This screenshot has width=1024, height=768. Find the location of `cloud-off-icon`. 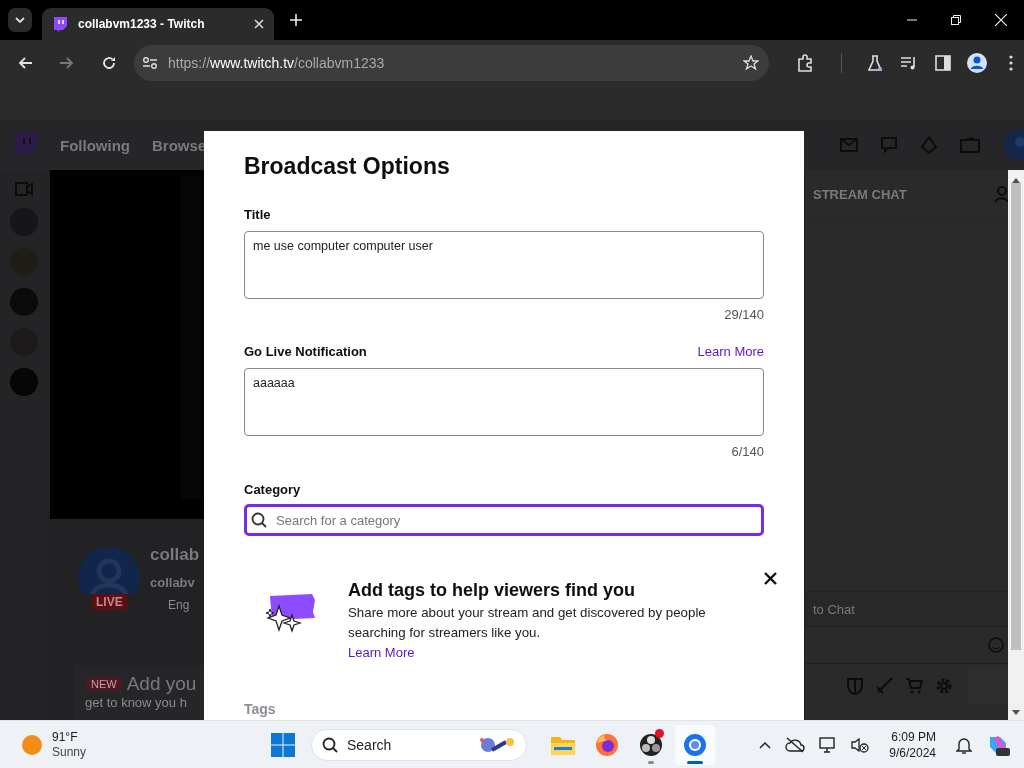

cloud-off-icon is located at coordinates (795, 744).